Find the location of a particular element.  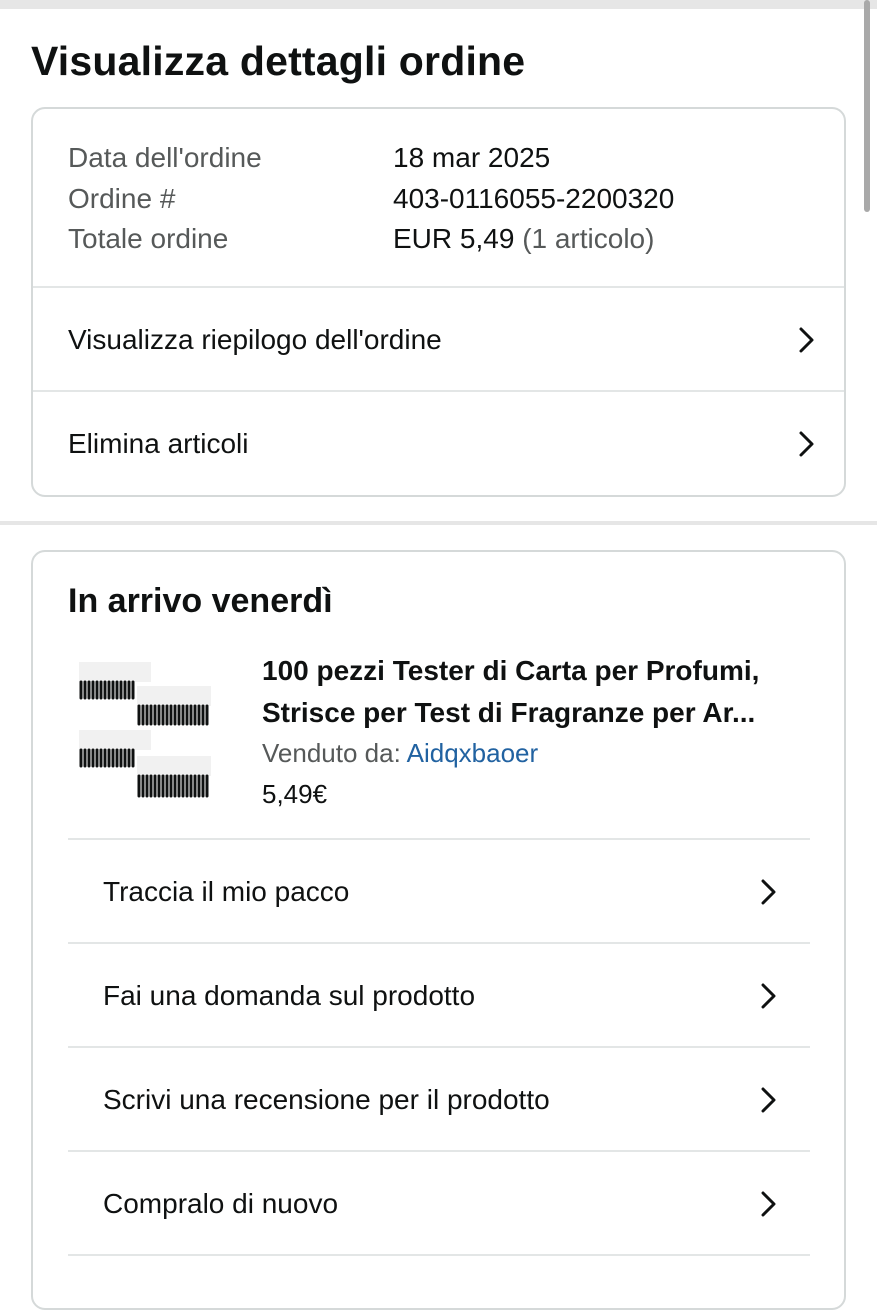

seller-info: Venduto da: Aidqxbaoer is located at coordinates (400, 753).